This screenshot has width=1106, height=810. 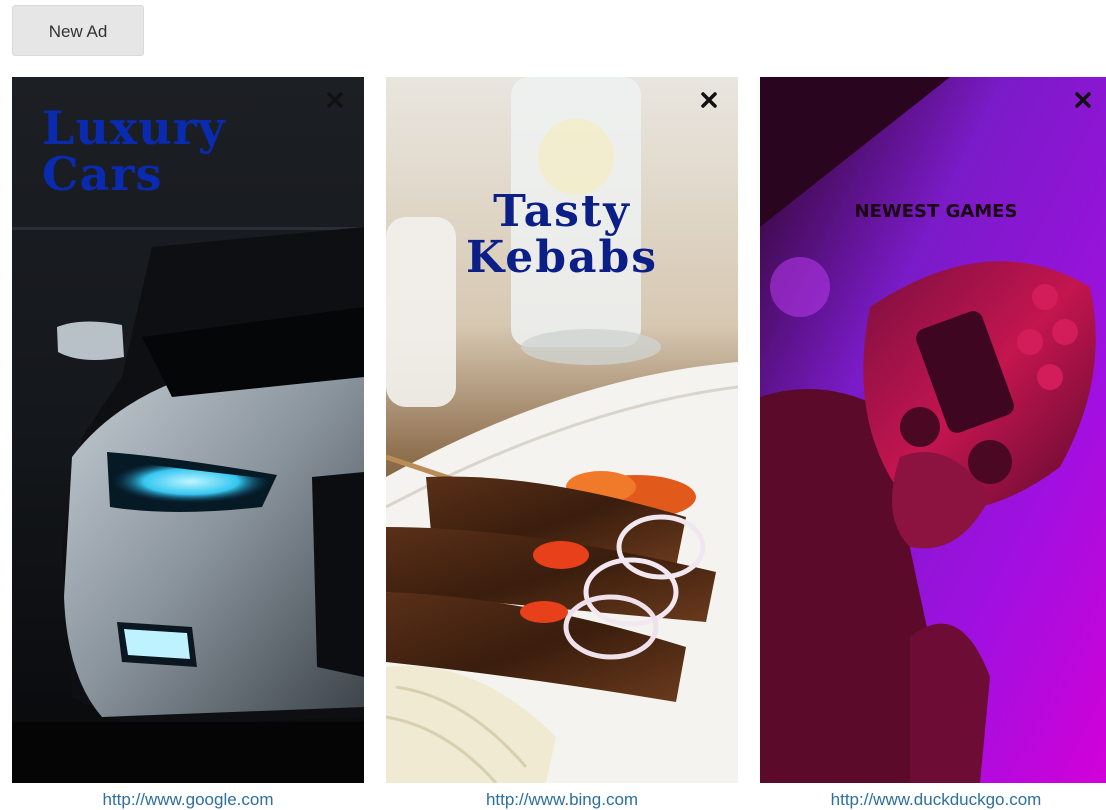 I want to click on ad-title: NEWEST GAMES, so click(x=933, y=212).